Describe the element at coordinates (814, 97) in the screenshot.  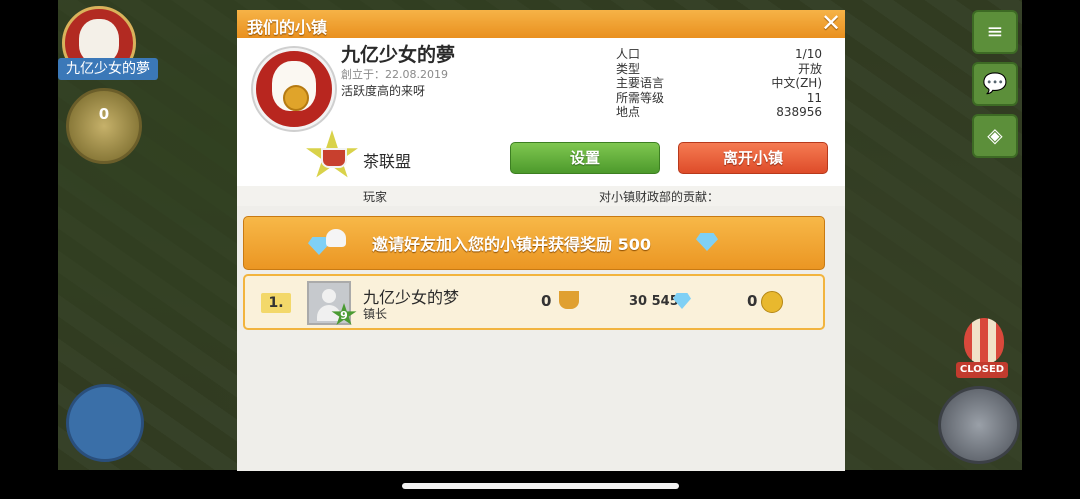
I see `stat-value: 11` at that location.